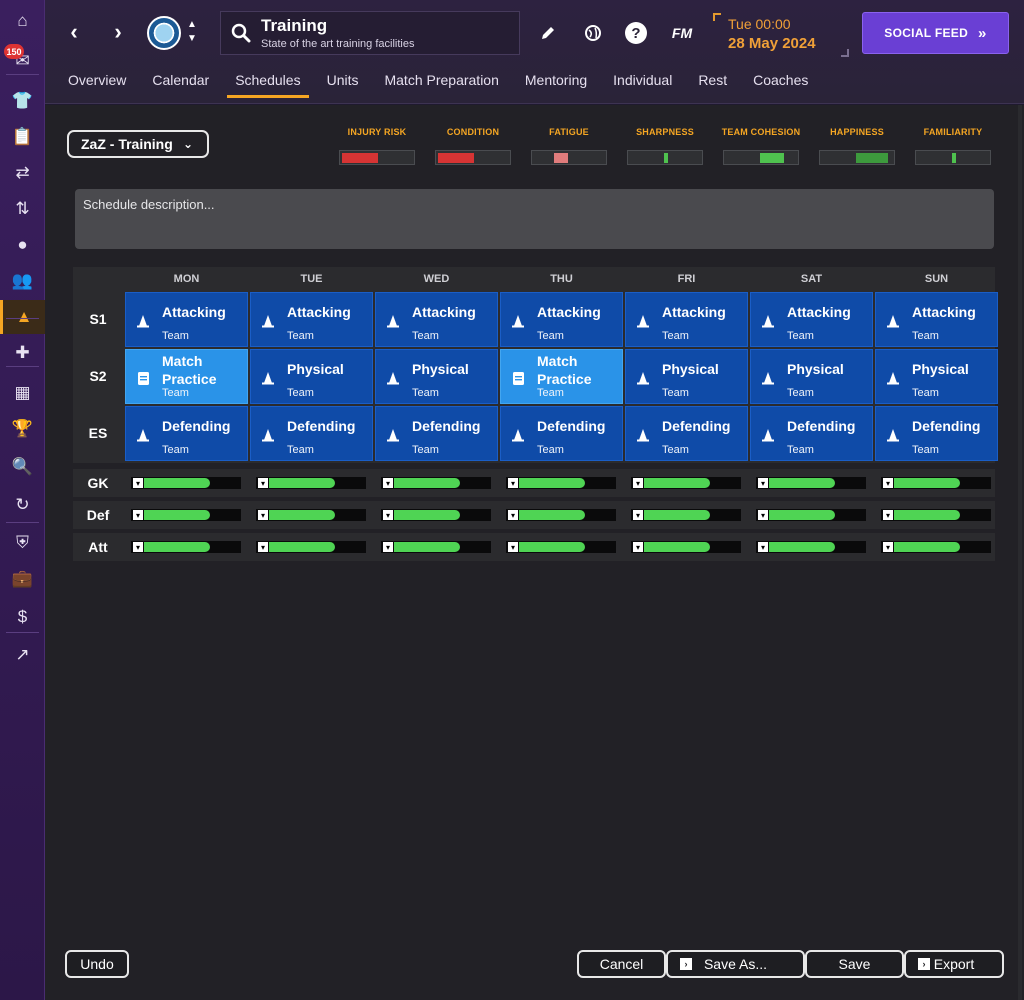 This screenshot has height=1000, width=1024. What do you see at coordinates (192, 32) in the screenshot?
I see `club-switch-icon: ▲ ▼` at bounding box center [192, 32].